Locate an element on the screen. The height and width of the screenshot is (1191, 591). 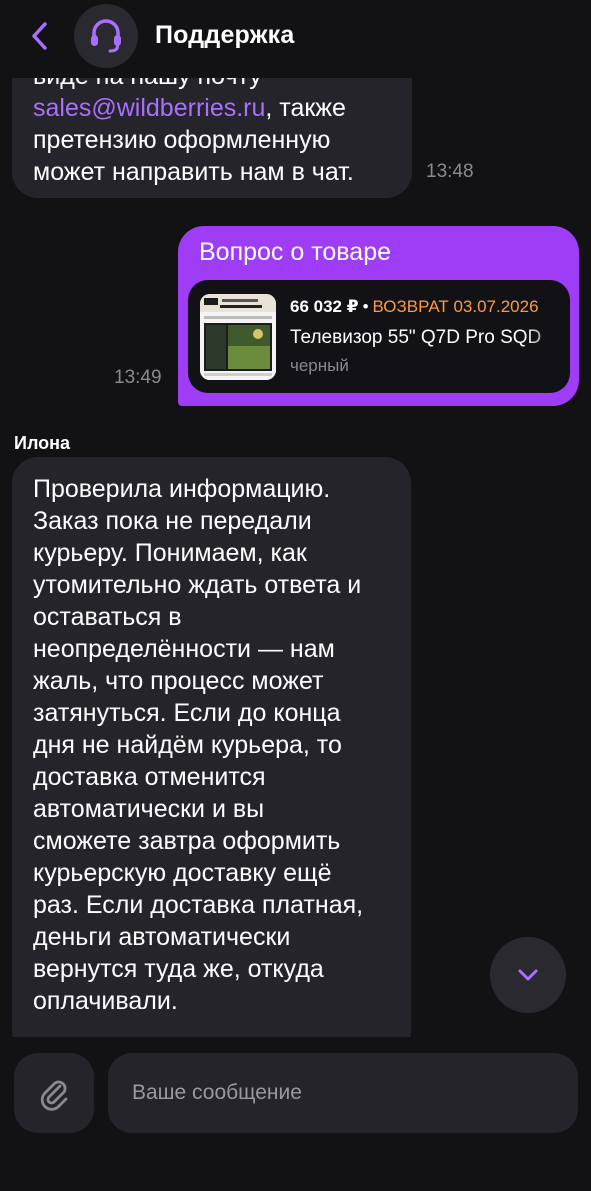
message-time: 13:49 is located at coordinates (138, 377).